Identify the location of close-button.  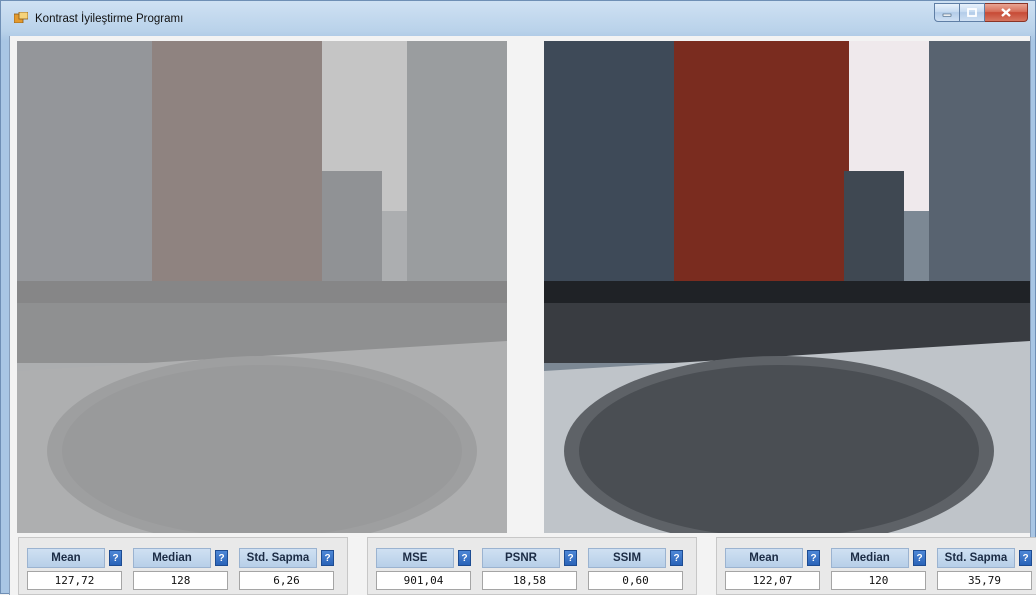
(1006, 12).